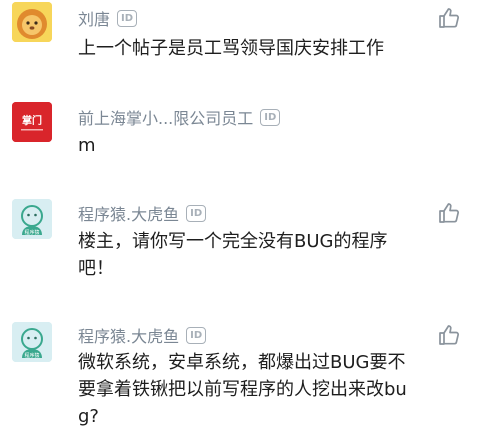  I want to click on comment-text: 微软系统，安卓系统，都爆出过BUG要不要拿着铁锹把以前写程序的人挖出来改bug?, so click(242, 389).